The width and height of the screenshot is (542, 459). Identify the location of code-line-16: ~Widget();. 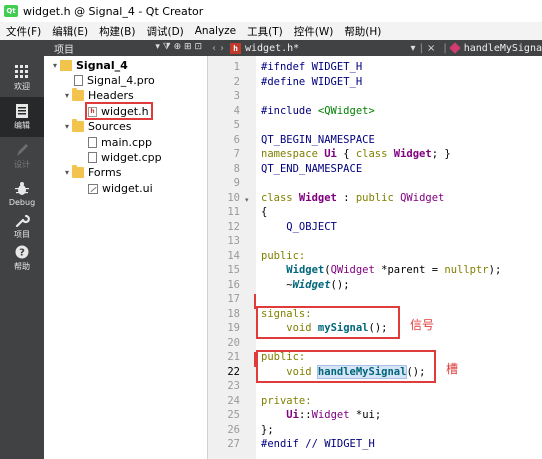
(305, 284).